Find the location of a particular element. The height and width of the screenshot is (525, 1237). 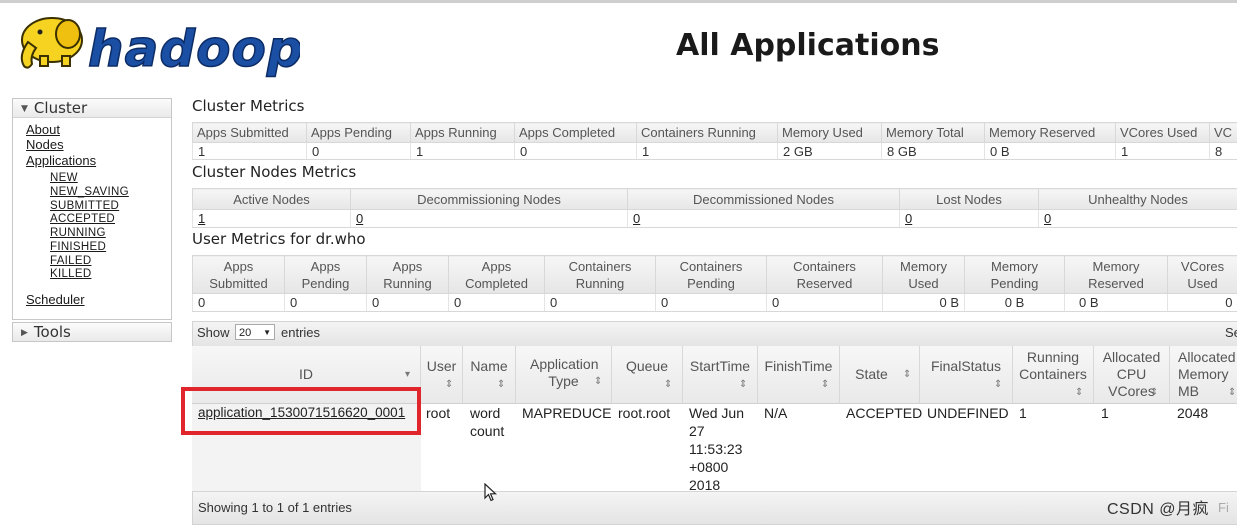

col-label: Name is located at coordinates (489, 366).